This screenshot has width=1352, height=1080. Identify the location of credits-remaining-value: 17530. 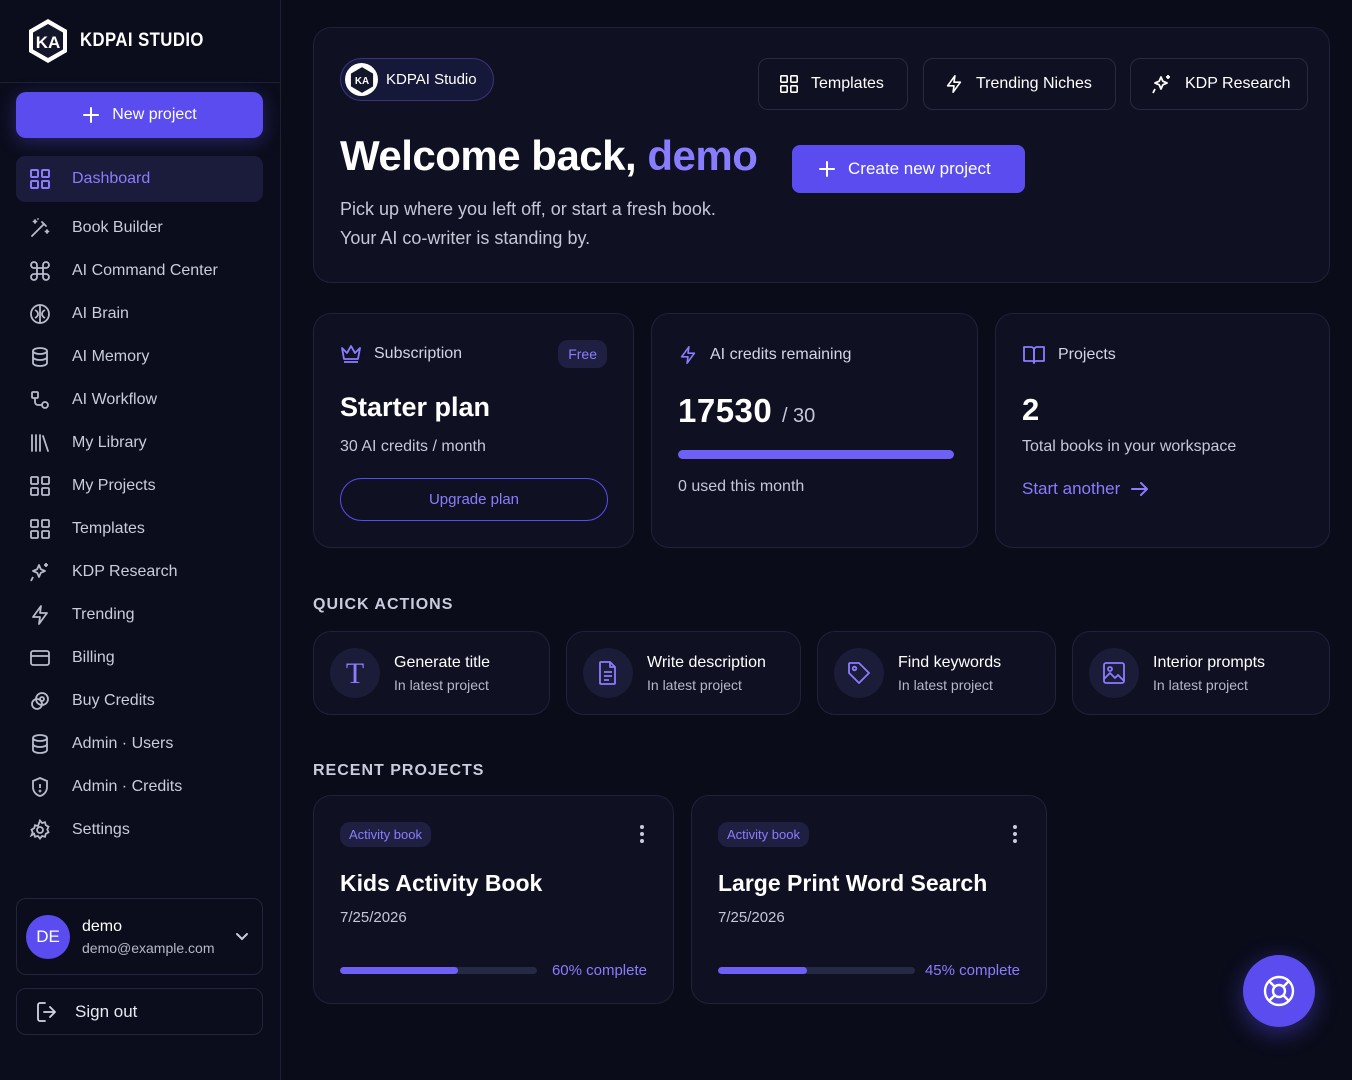
(725, 410).